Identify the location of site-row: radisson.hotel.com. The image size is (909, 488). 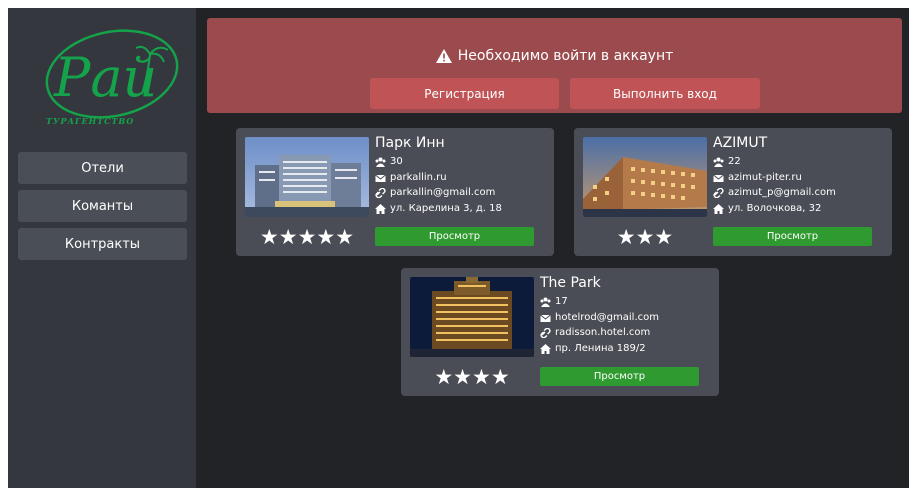
(595, 332).